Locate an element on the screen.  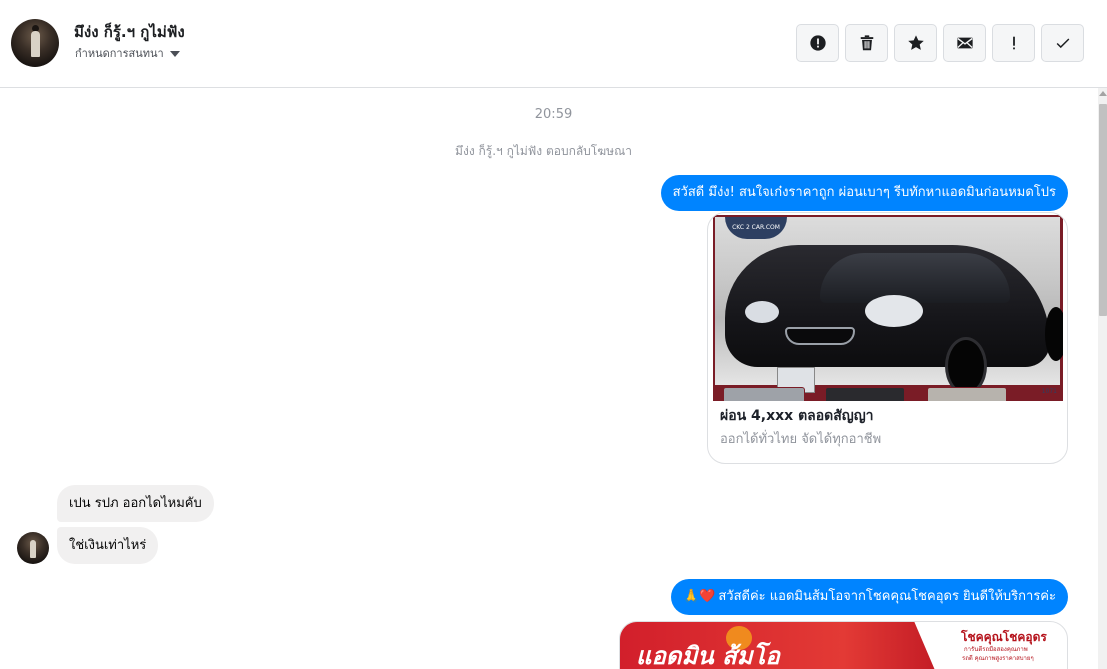
ad-card-title: ผ่อน 4,xxx ตลอดสัญญา is located at coordinates (797, 416).